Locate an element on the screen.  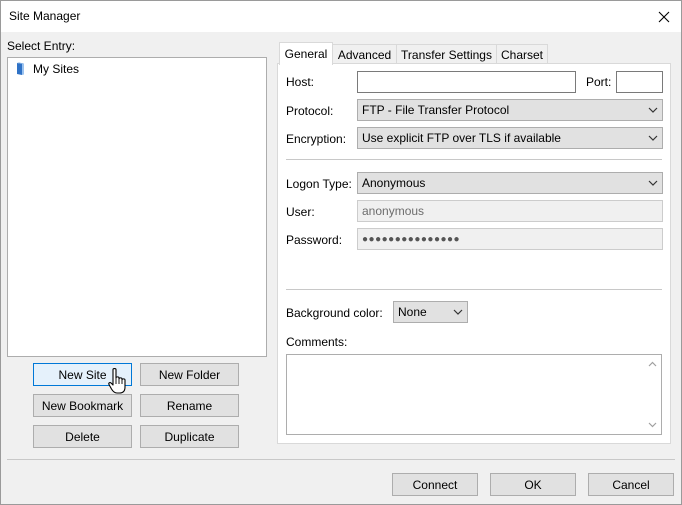
rename-label: Rename is located at coordinates (189, 405).